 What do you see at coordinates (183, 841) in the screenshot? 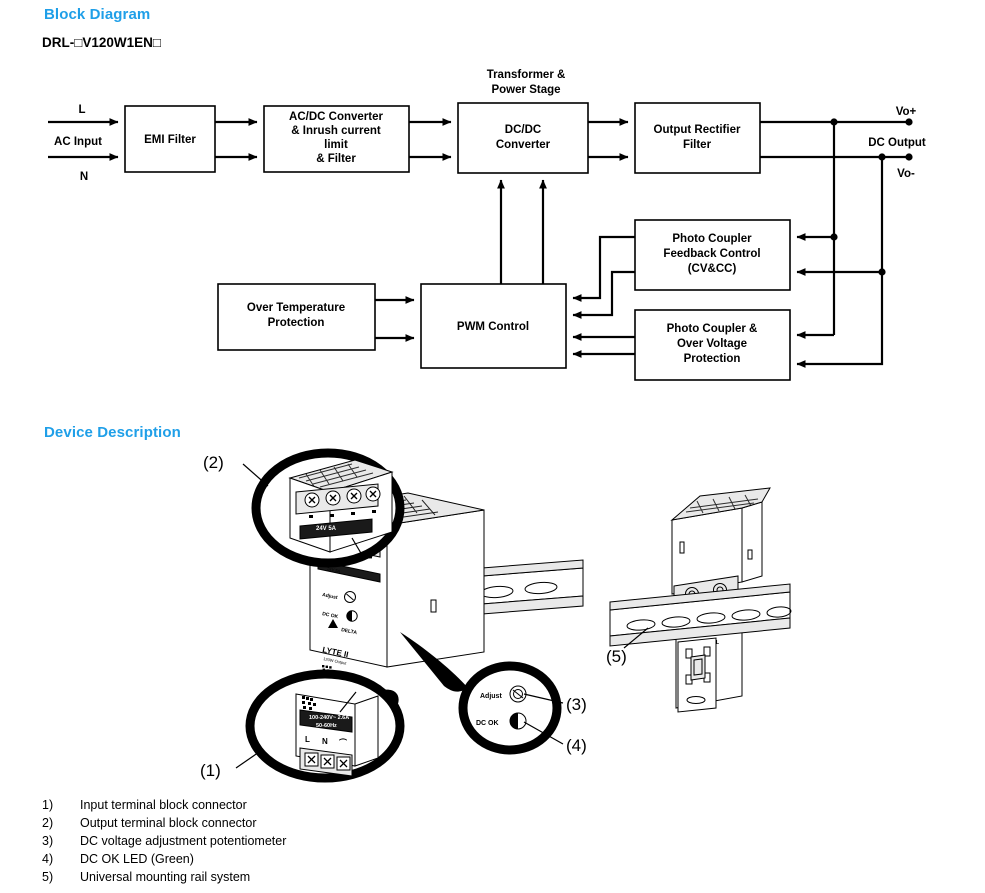
I see `legend-text: DC voltage adjustment potentiometer` at bounding box center [183, 841].